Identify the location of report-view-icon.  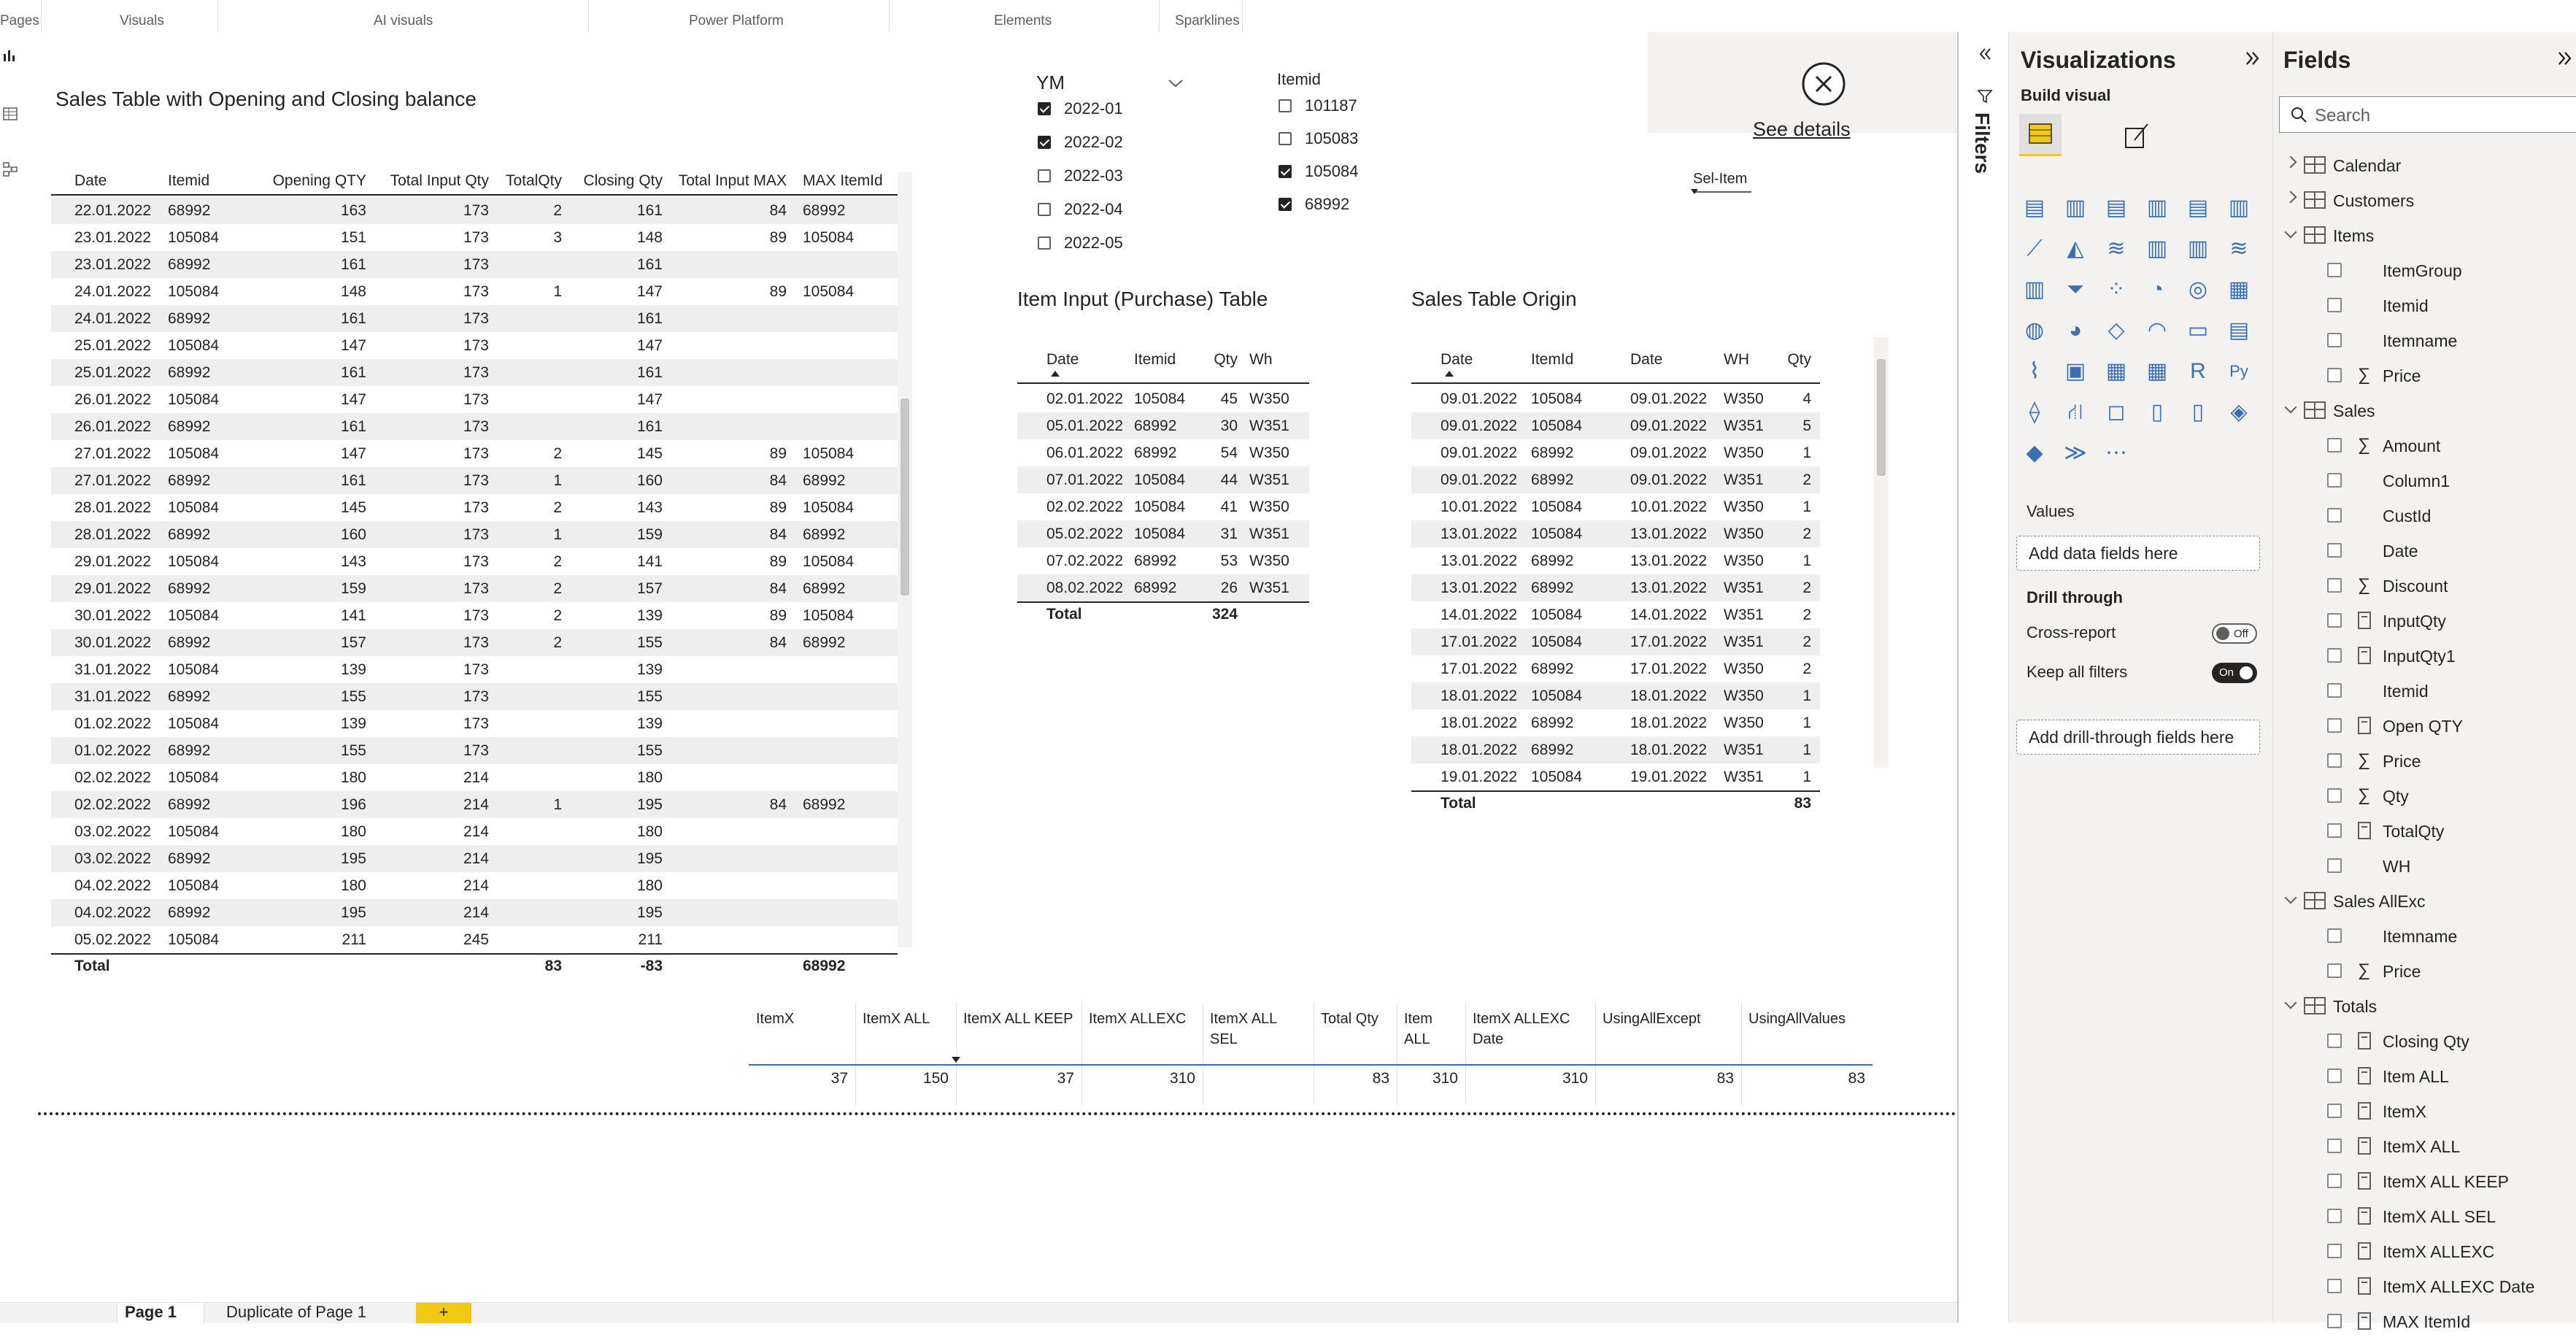
(10, 56).